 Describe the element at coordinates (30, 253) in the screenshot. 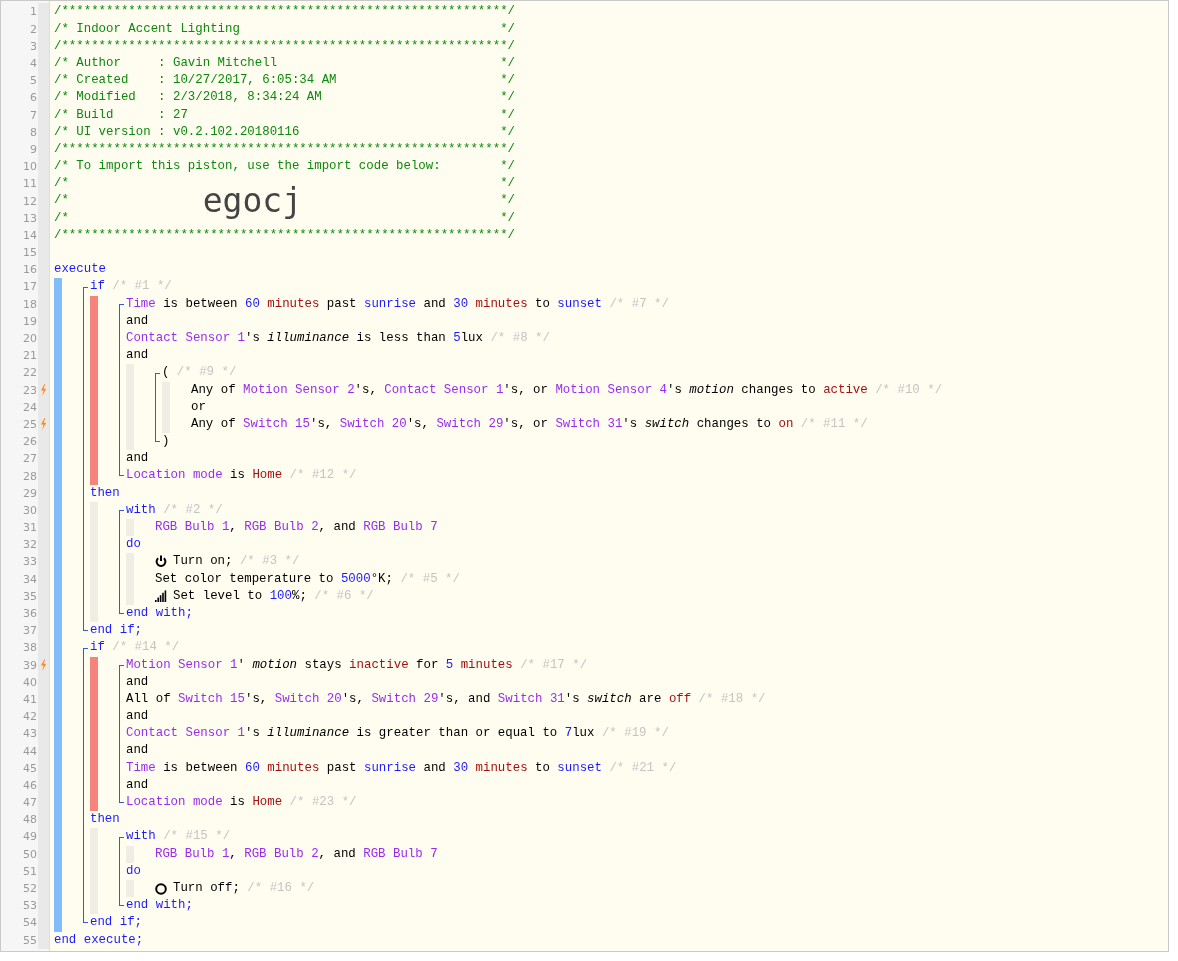

I see `line-number: 15` at that location.